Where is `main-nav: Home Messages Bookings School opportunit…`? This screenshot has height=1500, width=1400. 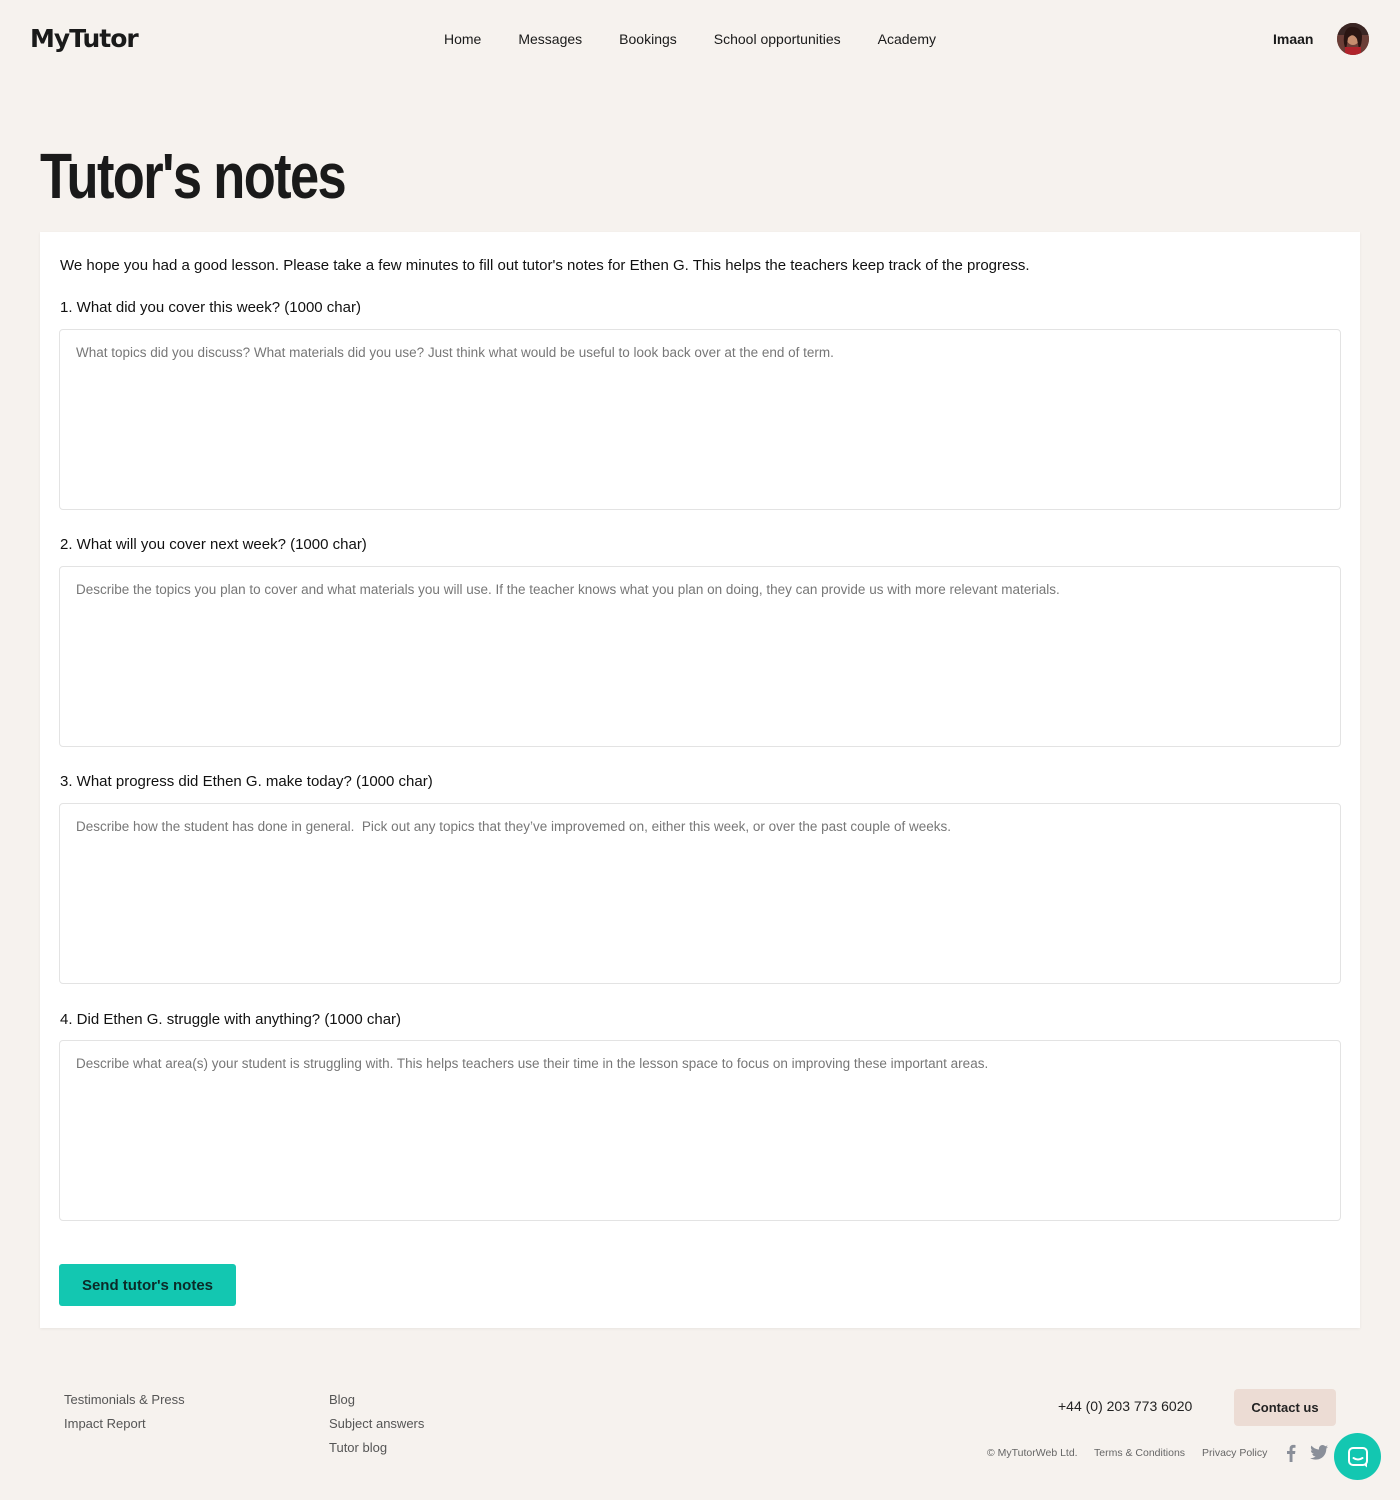
main-nav: Home Messages Bookings School opportunit… is located at coordinates (708, 39).